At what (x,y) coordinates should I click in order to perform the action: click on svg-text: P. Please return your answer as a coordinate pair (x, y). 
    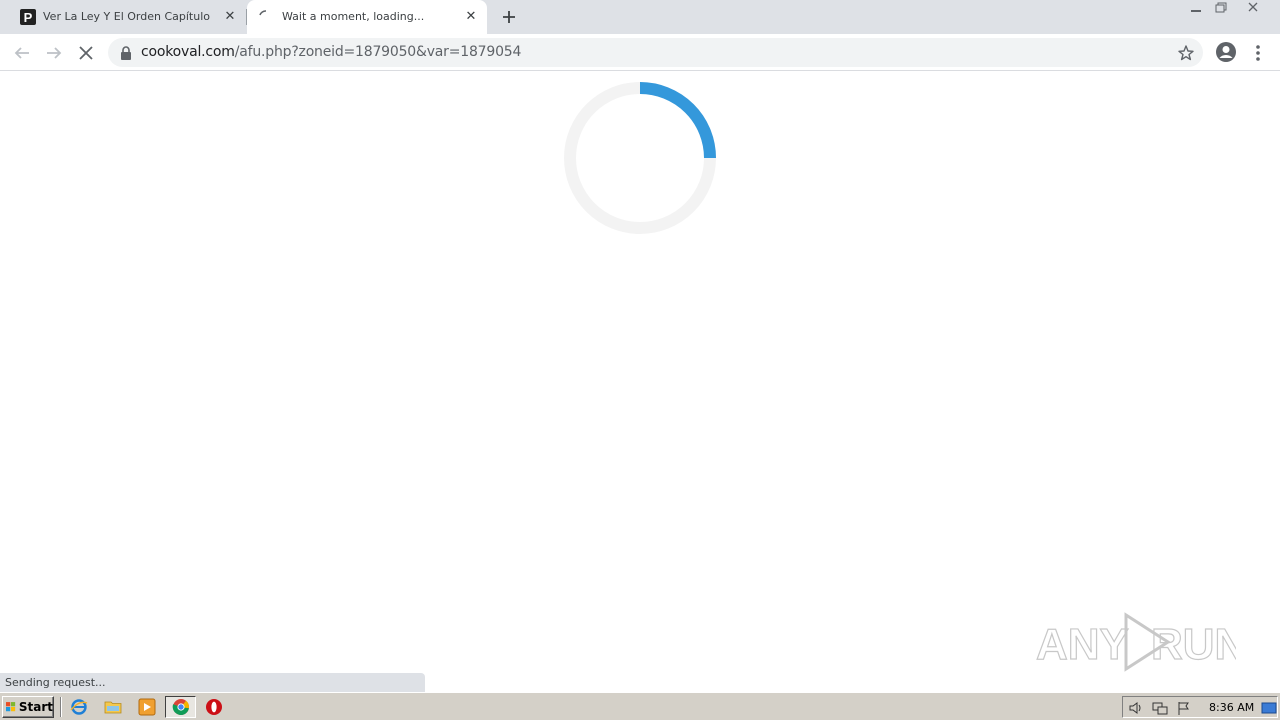
    Looking at the image, I should click on (28, 17).